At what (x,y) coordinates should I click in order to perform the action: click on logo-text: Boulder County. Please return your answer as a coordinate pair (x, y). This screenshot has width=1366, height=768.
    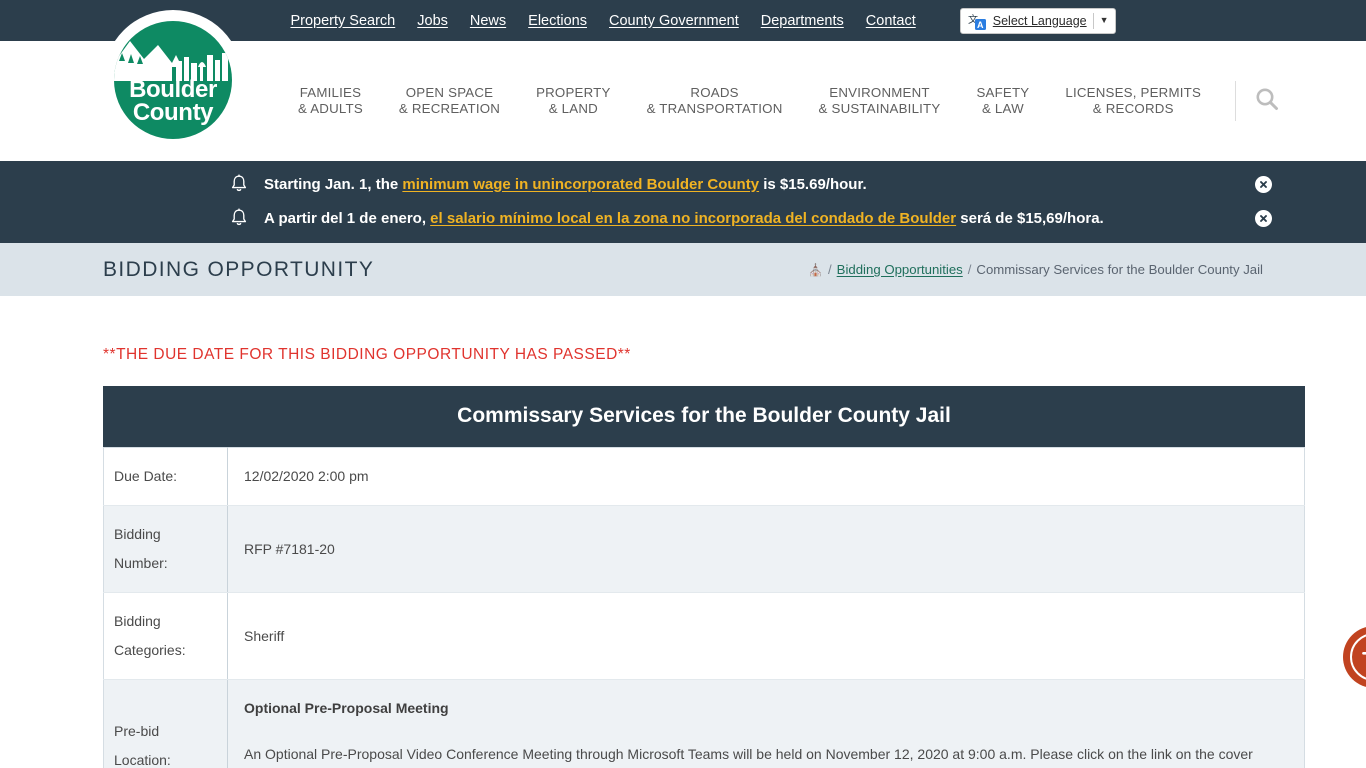
    Looking at the image, I should click on (173, 102).